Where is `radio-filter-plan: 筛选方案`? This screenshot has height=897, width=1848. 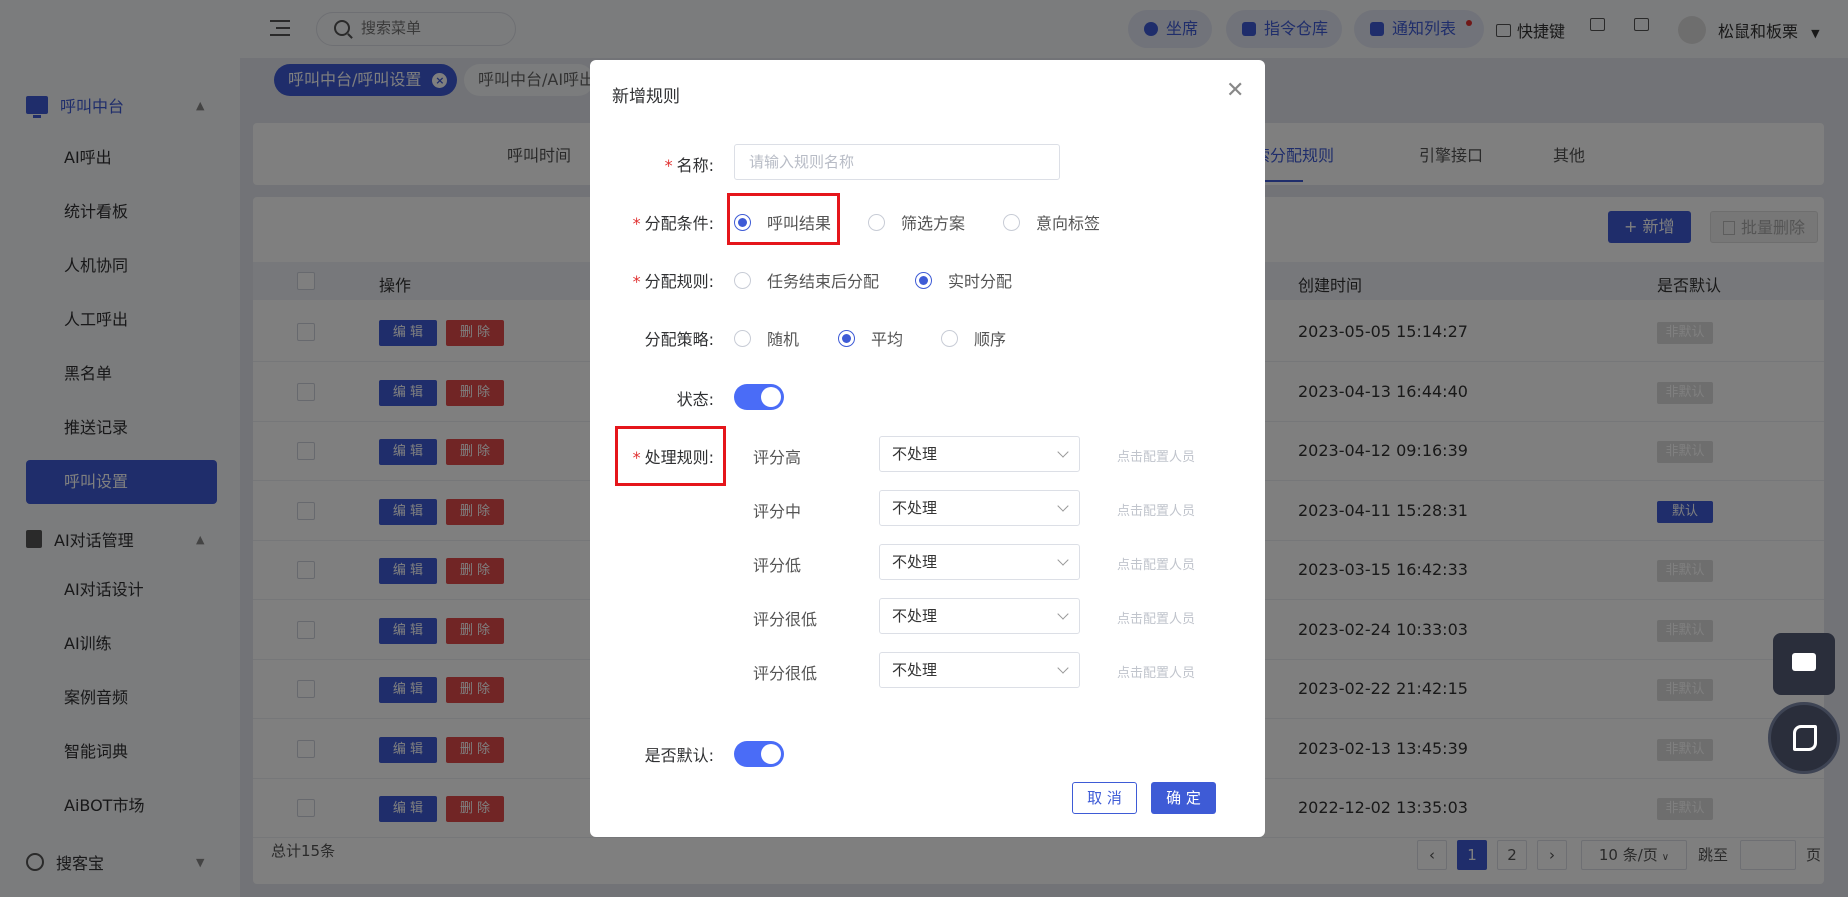 radio-filter-plan: 筛选方案 is located at coordinates (916, 222).